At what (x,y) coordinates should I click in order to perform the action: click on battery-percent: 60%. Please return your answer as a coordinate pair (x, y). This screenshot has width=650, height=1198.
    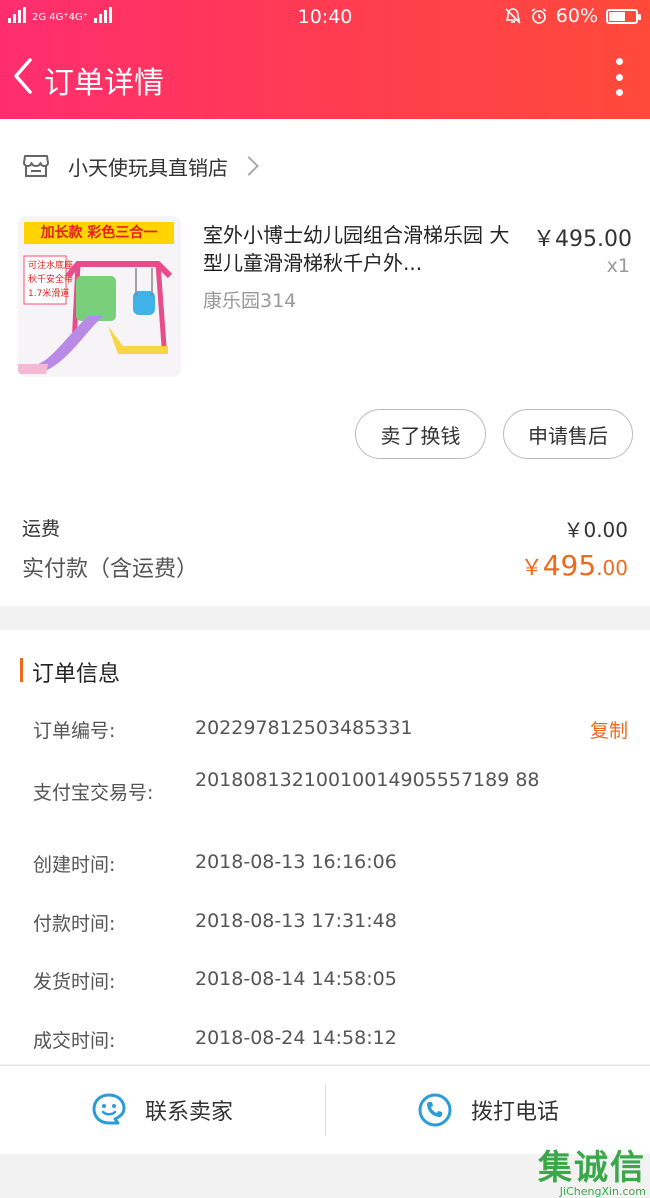
    Looking at the image, I should click on (576, 16).